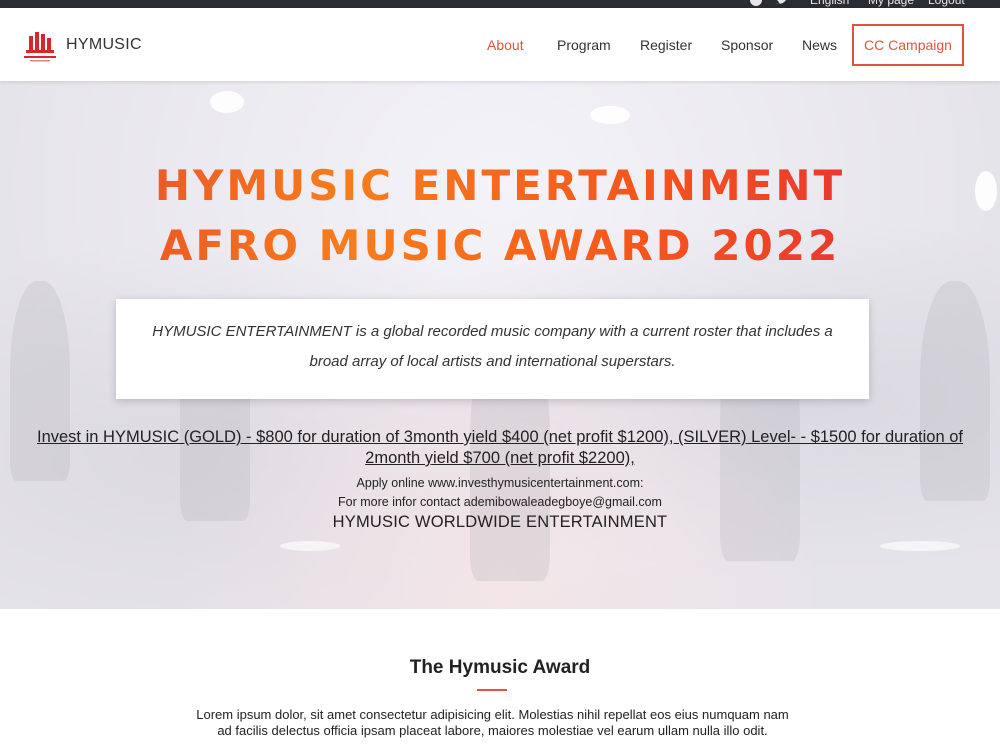  I want to click on hero-title-line1: HYMUSIC ENTERTAINMENT, so click(500, 185).